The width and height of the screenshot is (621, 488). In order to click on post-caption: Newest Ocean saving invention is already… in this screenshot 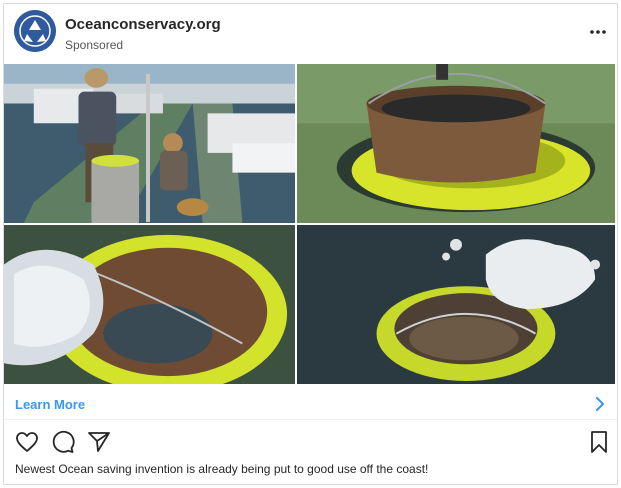, I will do `click(222, 469)`.